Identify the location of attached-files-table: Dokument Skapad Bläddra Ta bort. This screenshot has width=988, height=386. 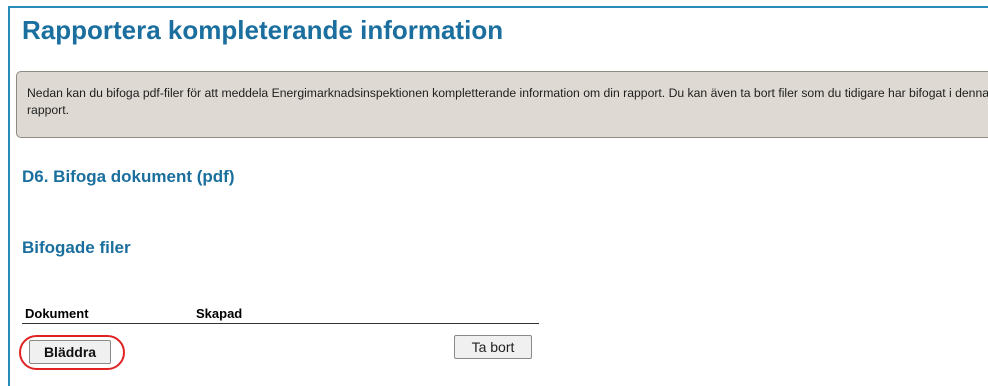
(279, 339).